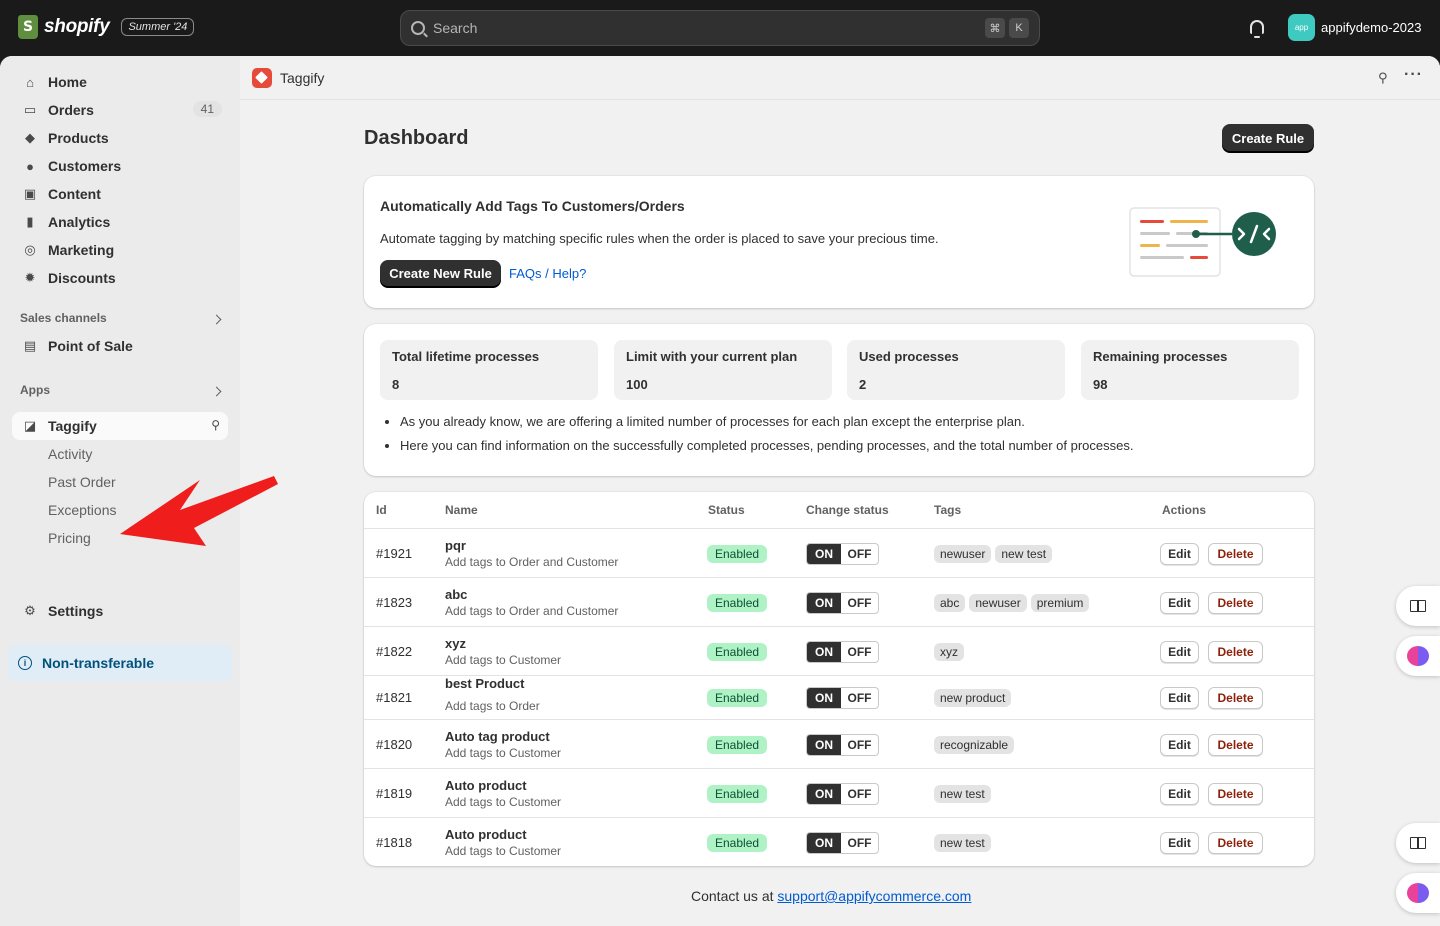  Describe the element at coordinates (70, 454) in the screenshot. I see `sidebar-subitem-activity: Activity` at that location.